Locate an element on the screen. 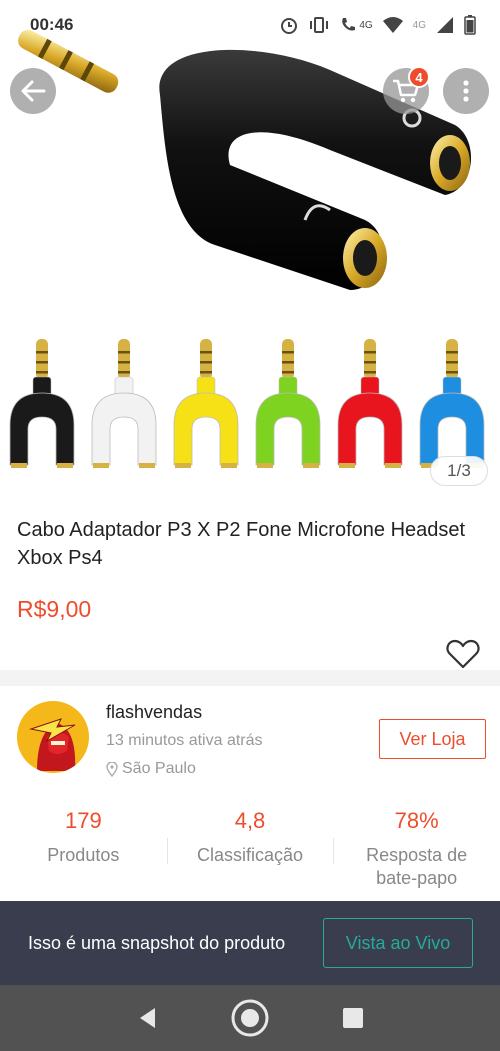 This screenshot has width=500, height=1051. square-recents-icon is located at coordinates (353, 1018).